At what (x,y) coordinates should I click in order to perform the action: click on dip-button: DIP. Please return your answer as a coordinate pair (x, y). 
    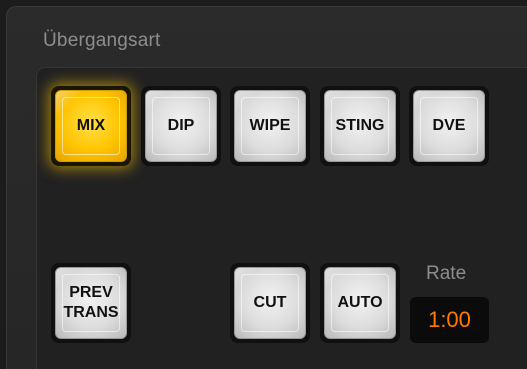
    Looking at the image, I should click on (181, 126).